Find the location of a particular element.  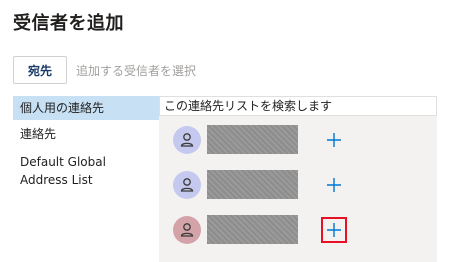

recipient-row: 宛先 追加する受信者を選択 is located at coordinates (104, 70).